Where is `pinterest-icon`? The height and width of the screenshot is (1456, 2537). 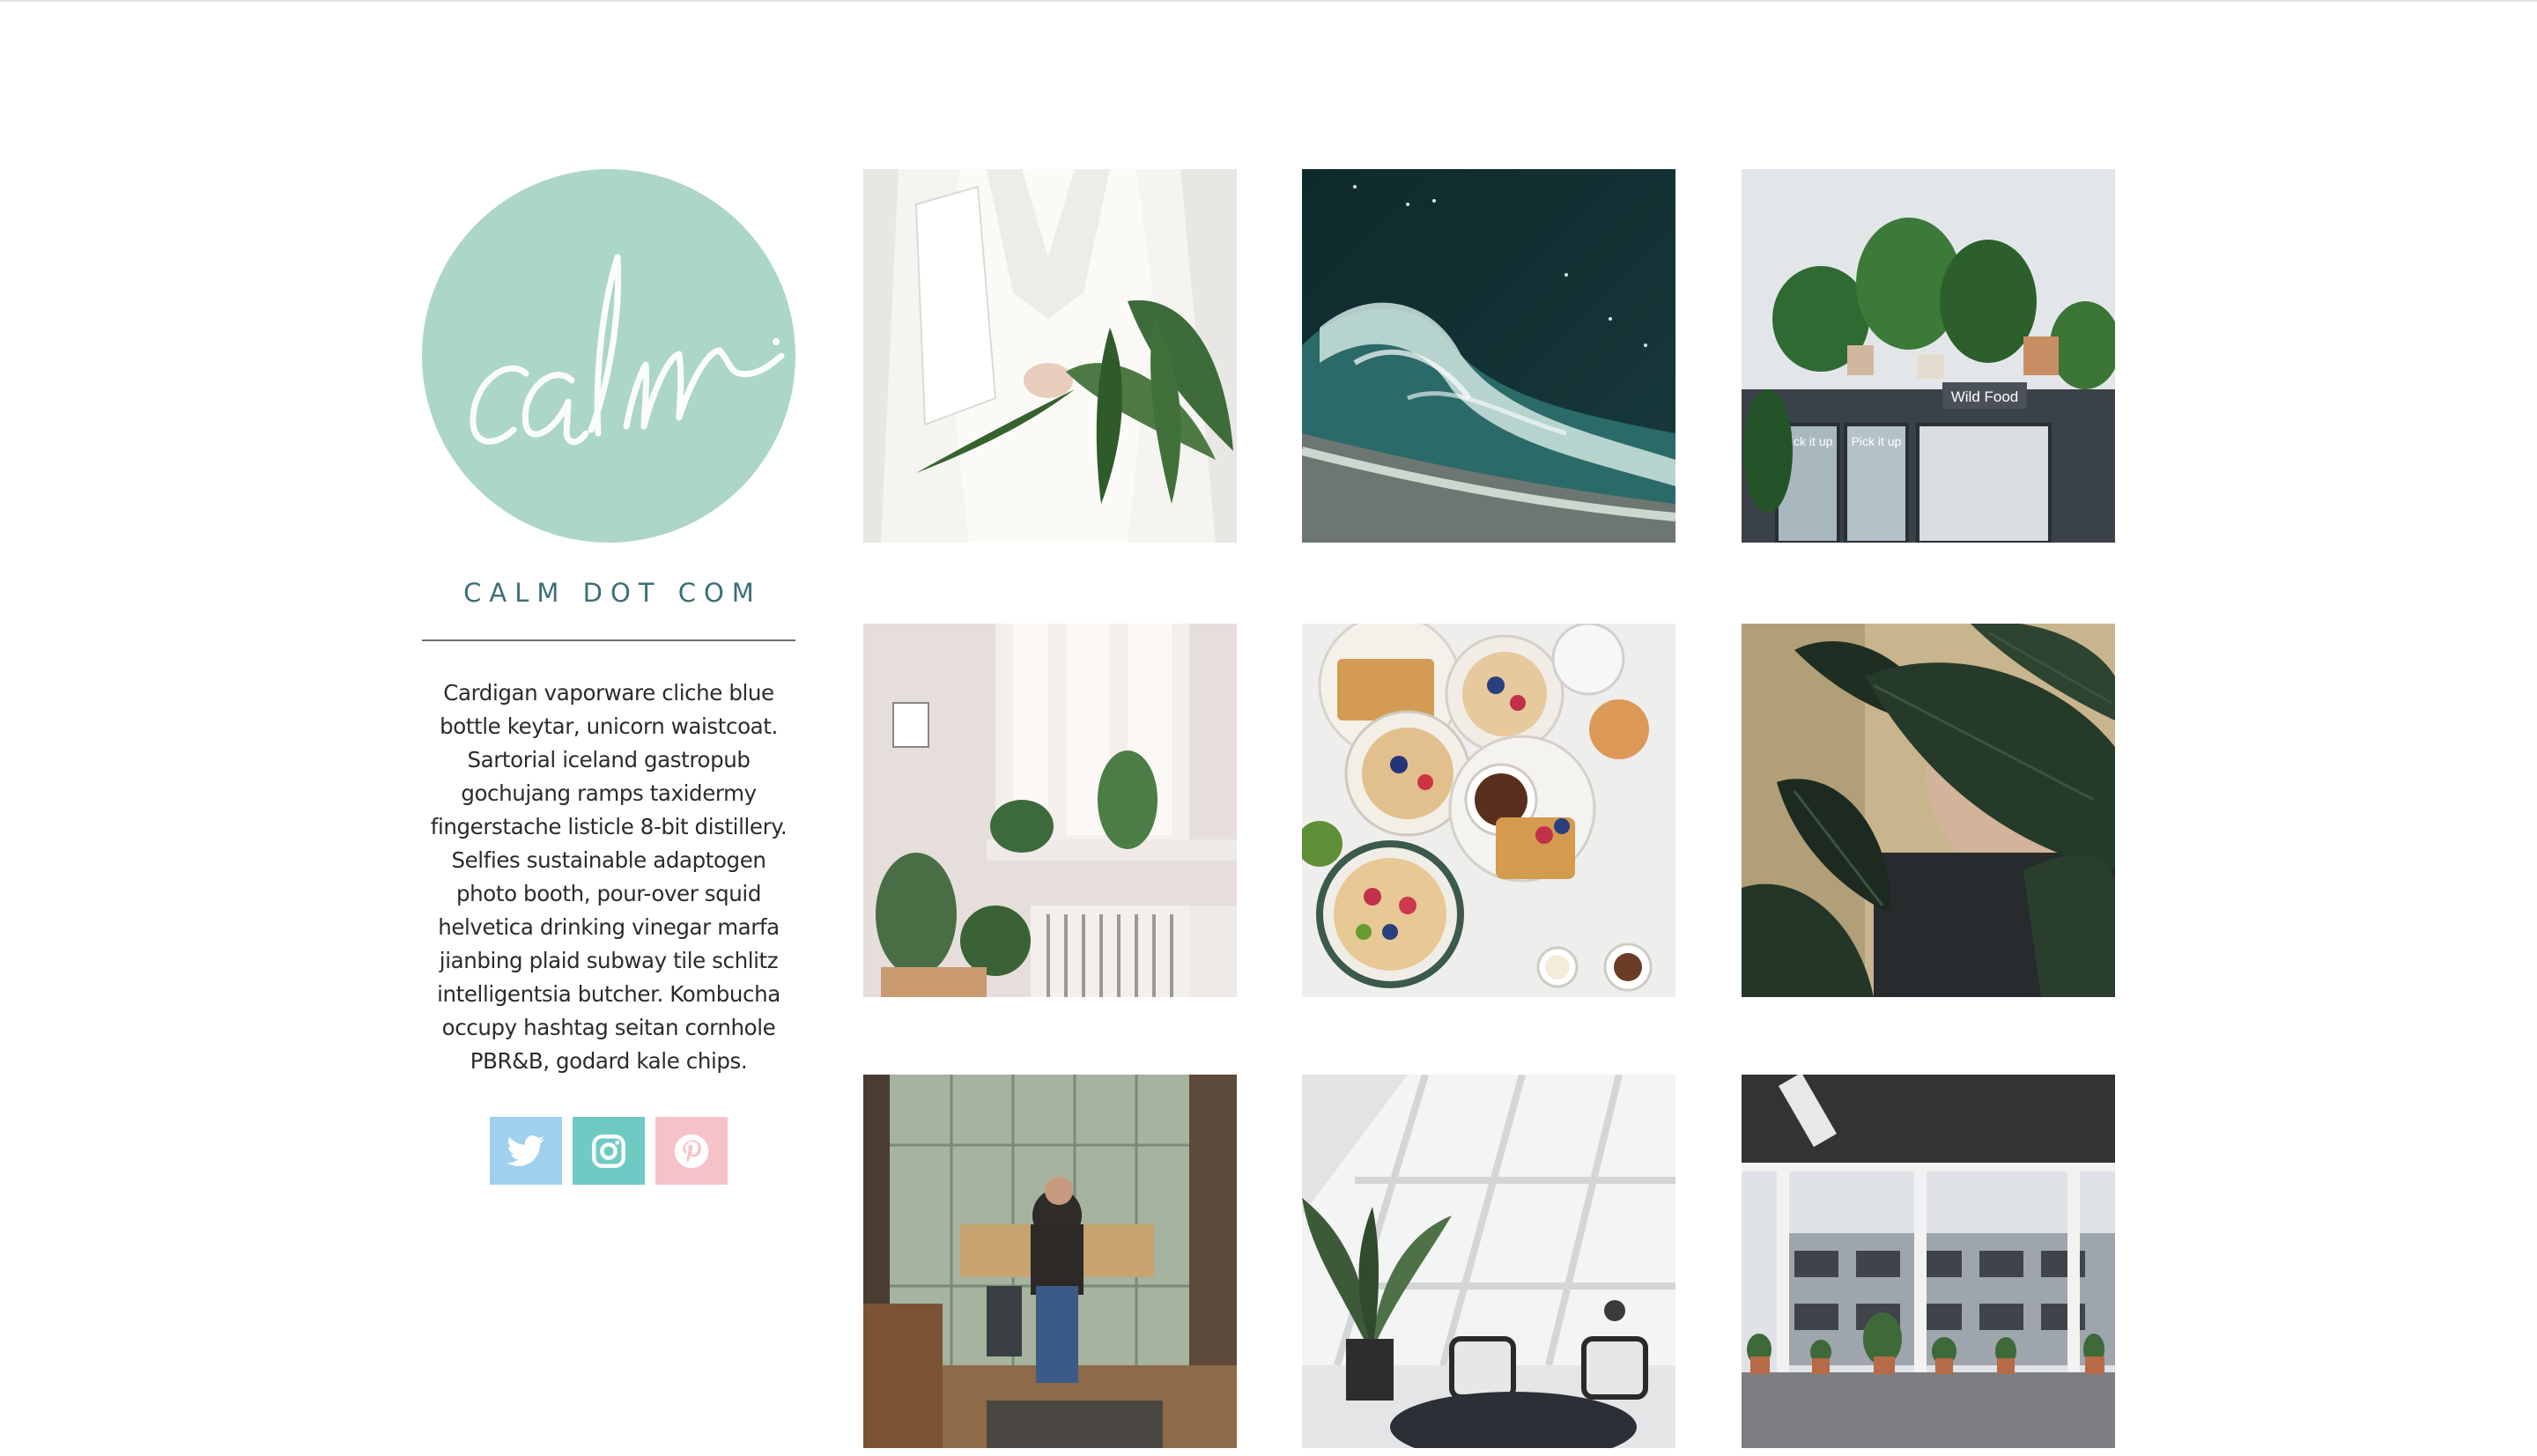
pinterest-icon is located at coordinates (692, 1151).